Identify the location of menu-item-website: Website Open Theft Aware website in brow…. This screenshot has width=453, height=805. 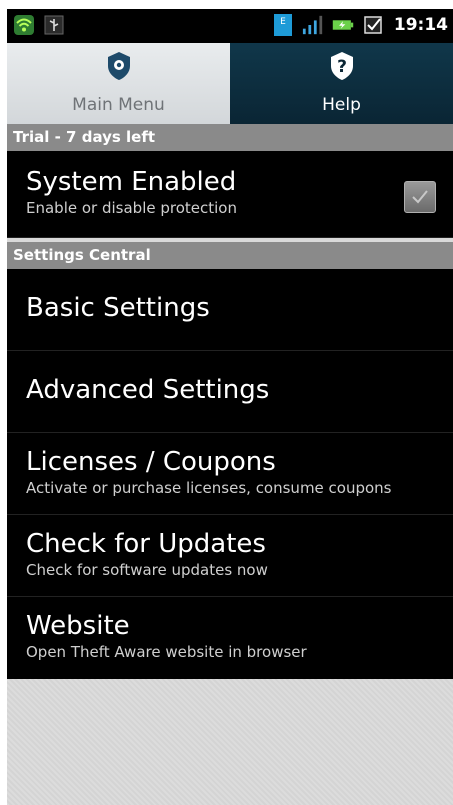
(230, 638).